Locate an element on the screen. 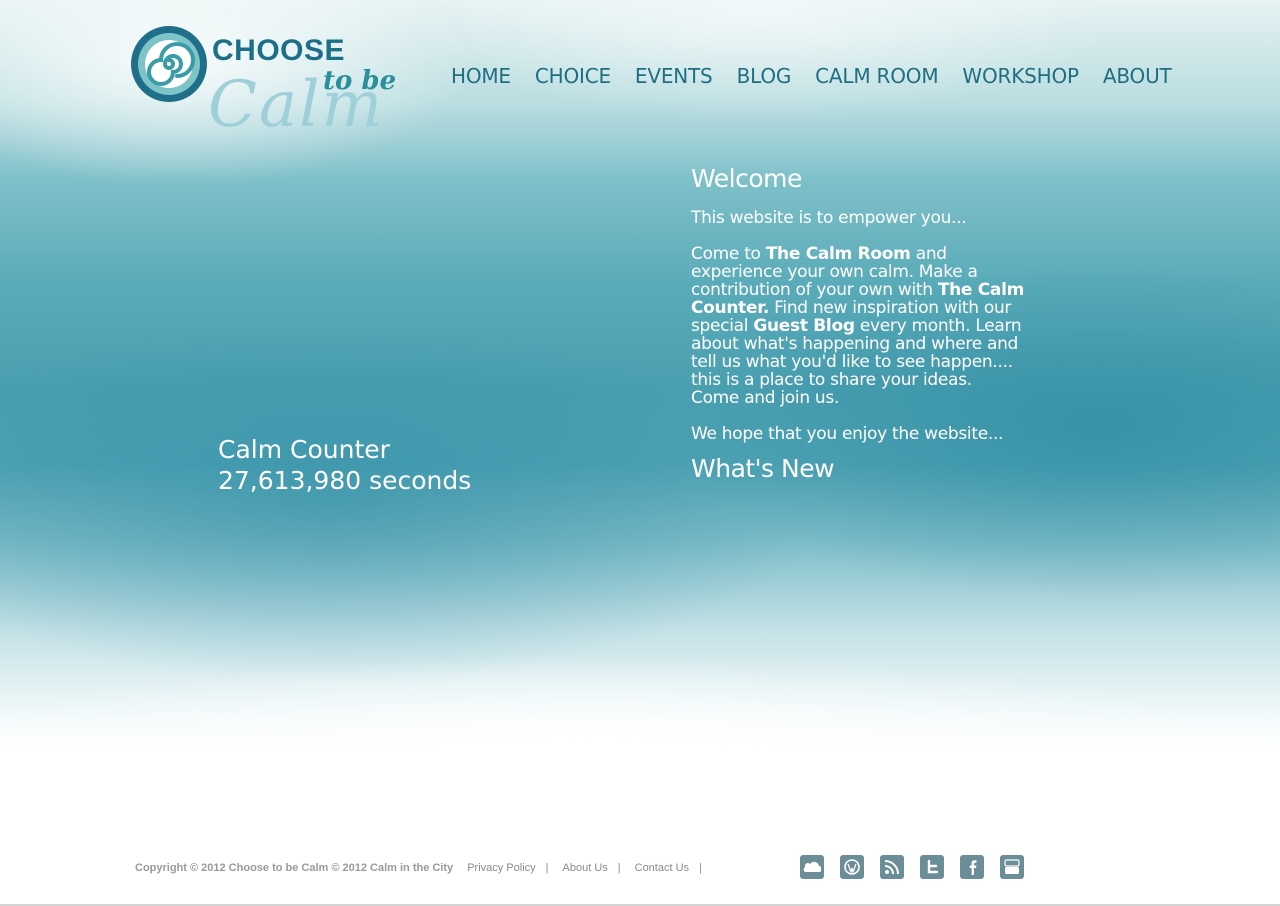 The image size is (1280, 906). social-icons is located at coordinates (912, 867).